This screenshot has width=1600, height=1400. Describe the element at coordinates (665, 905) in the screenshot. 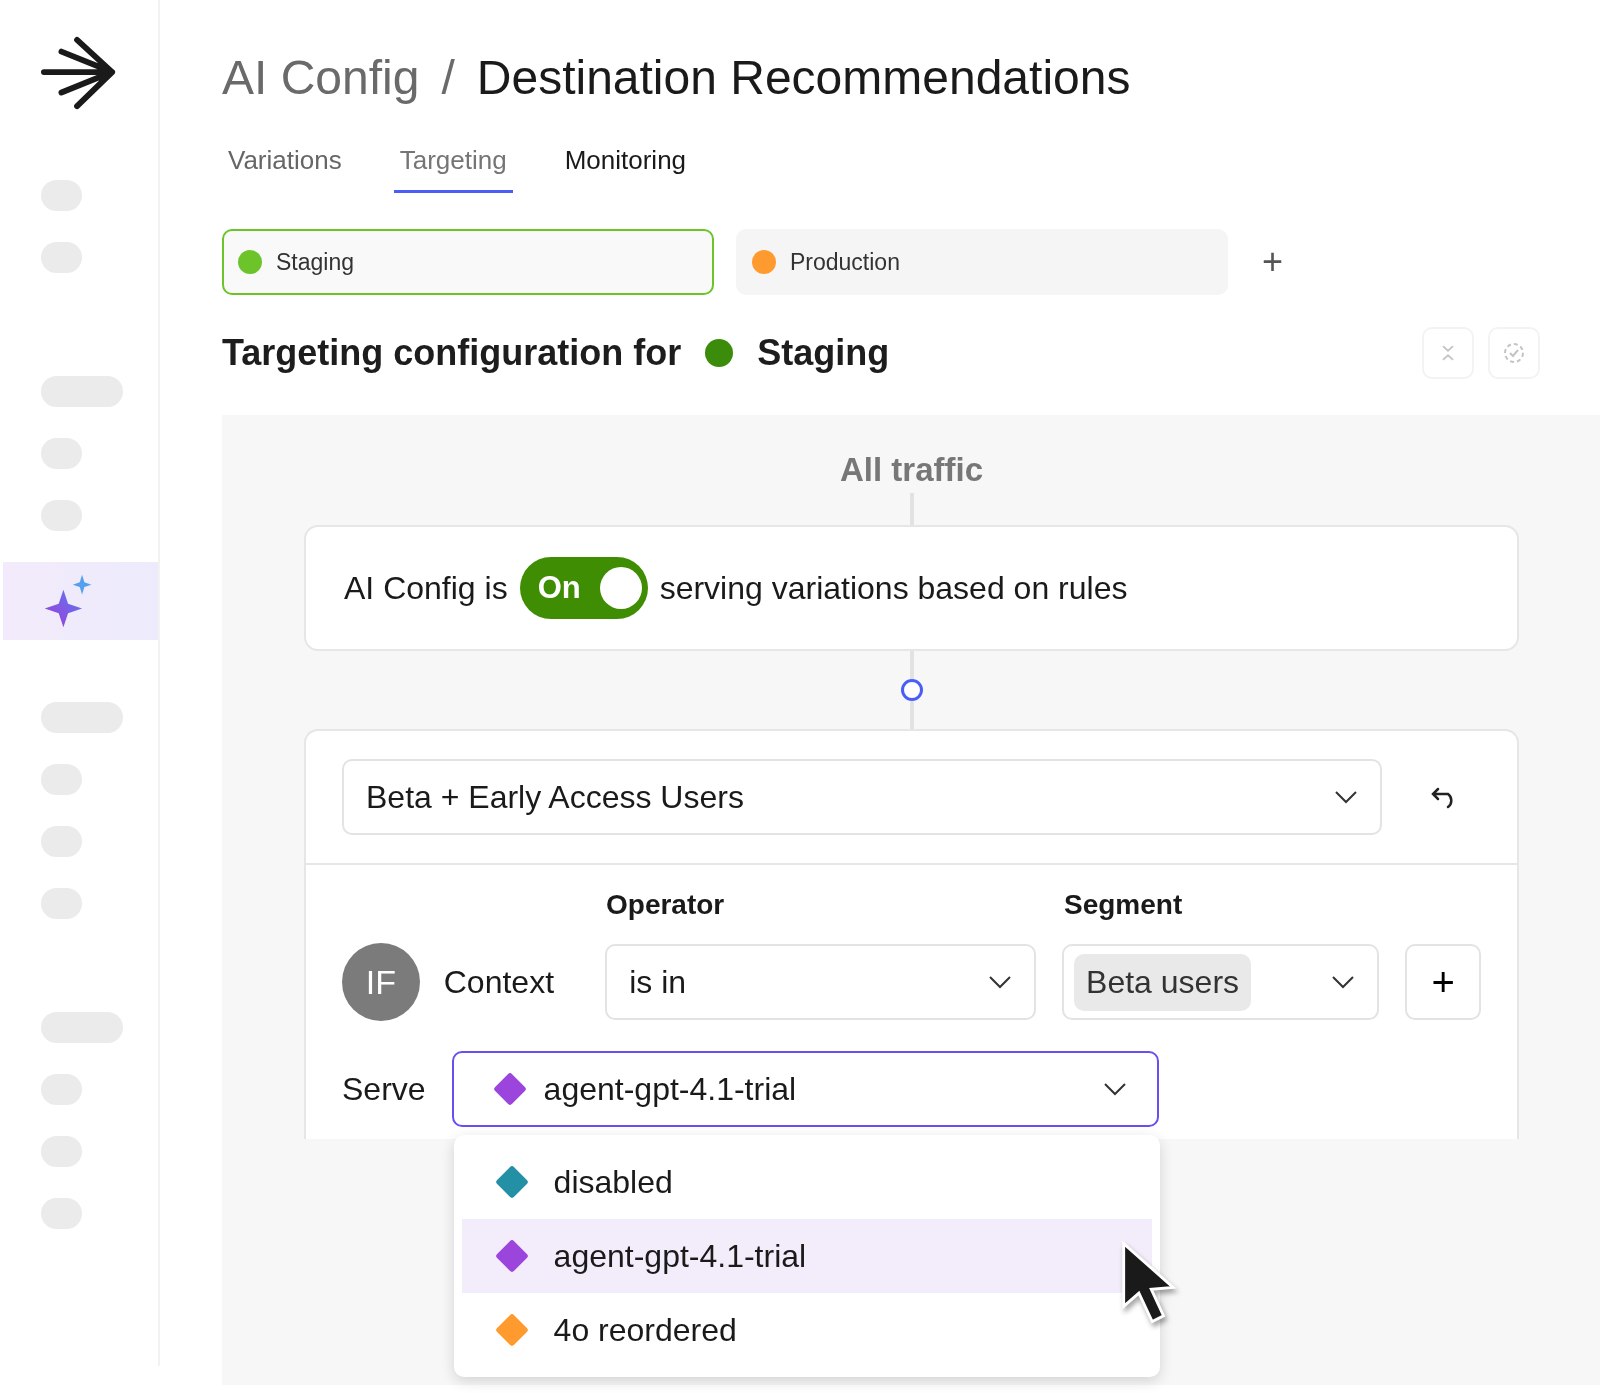

I see `field-label: Operator` at that location.